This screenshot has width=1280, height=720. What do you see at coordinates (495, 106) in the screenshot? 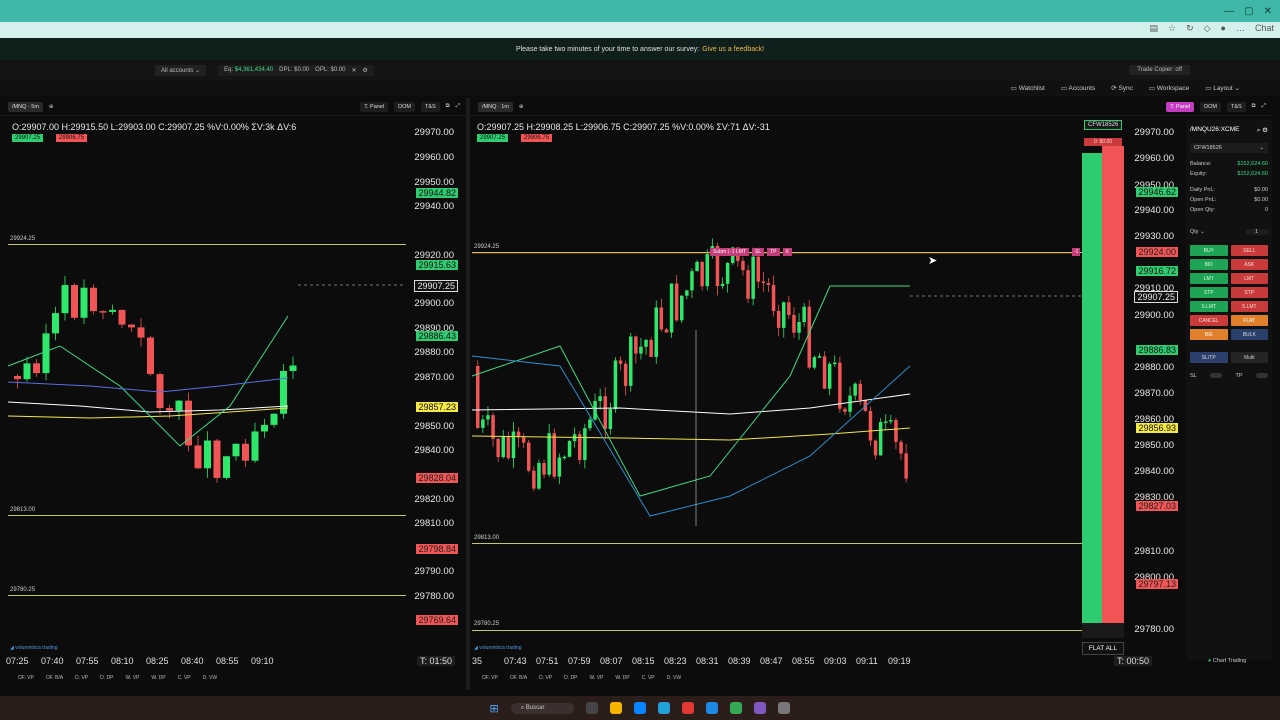
I see `symbol-selector: /MNQ · 1m` at bounding box center [495, 106].